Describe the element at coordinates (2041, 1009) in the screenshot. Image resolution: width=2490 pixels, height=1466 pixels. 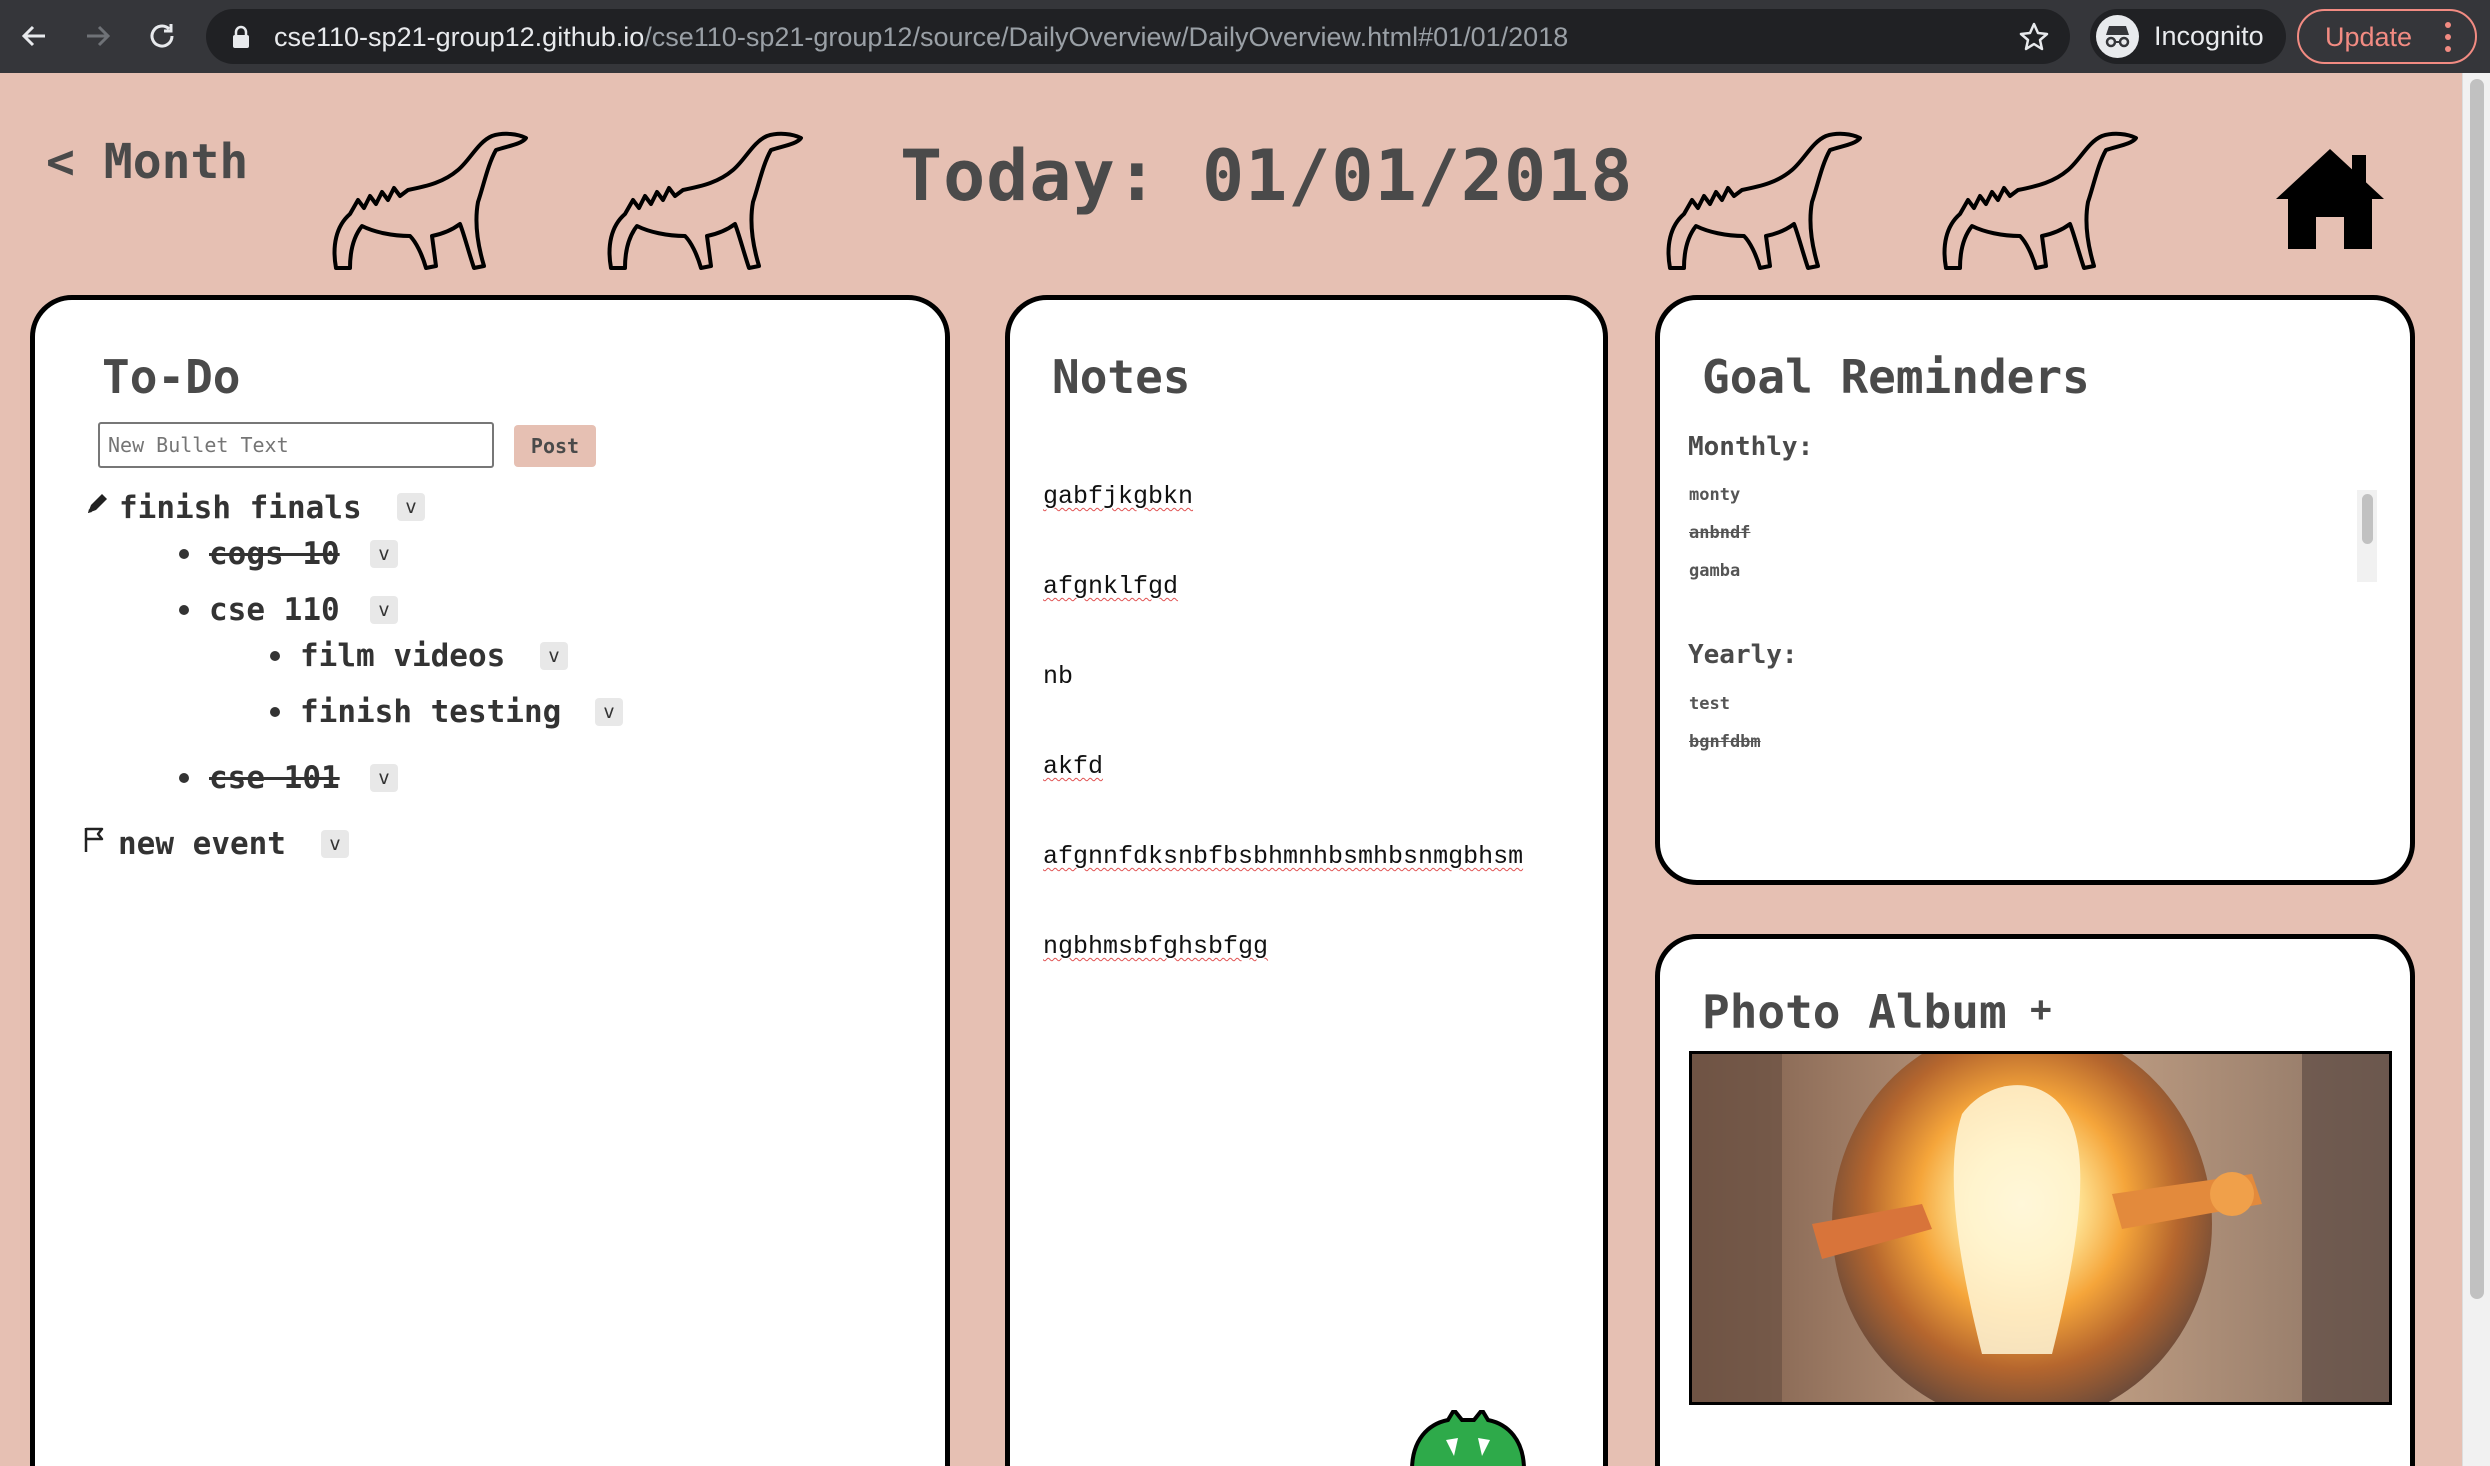
I see `add-photo-button: +` at that location.